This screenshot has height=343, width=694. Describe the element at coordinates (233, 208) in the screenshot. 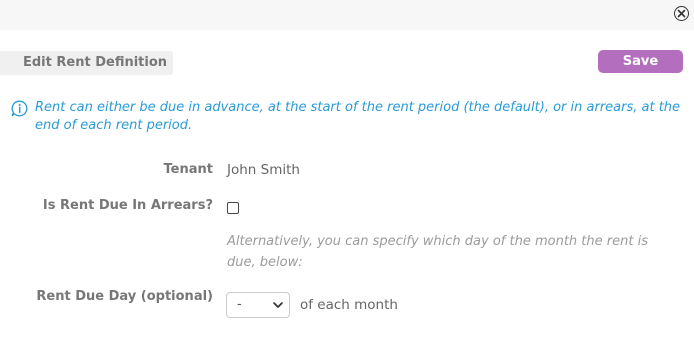

I see `arrears-checkbox` at that location.